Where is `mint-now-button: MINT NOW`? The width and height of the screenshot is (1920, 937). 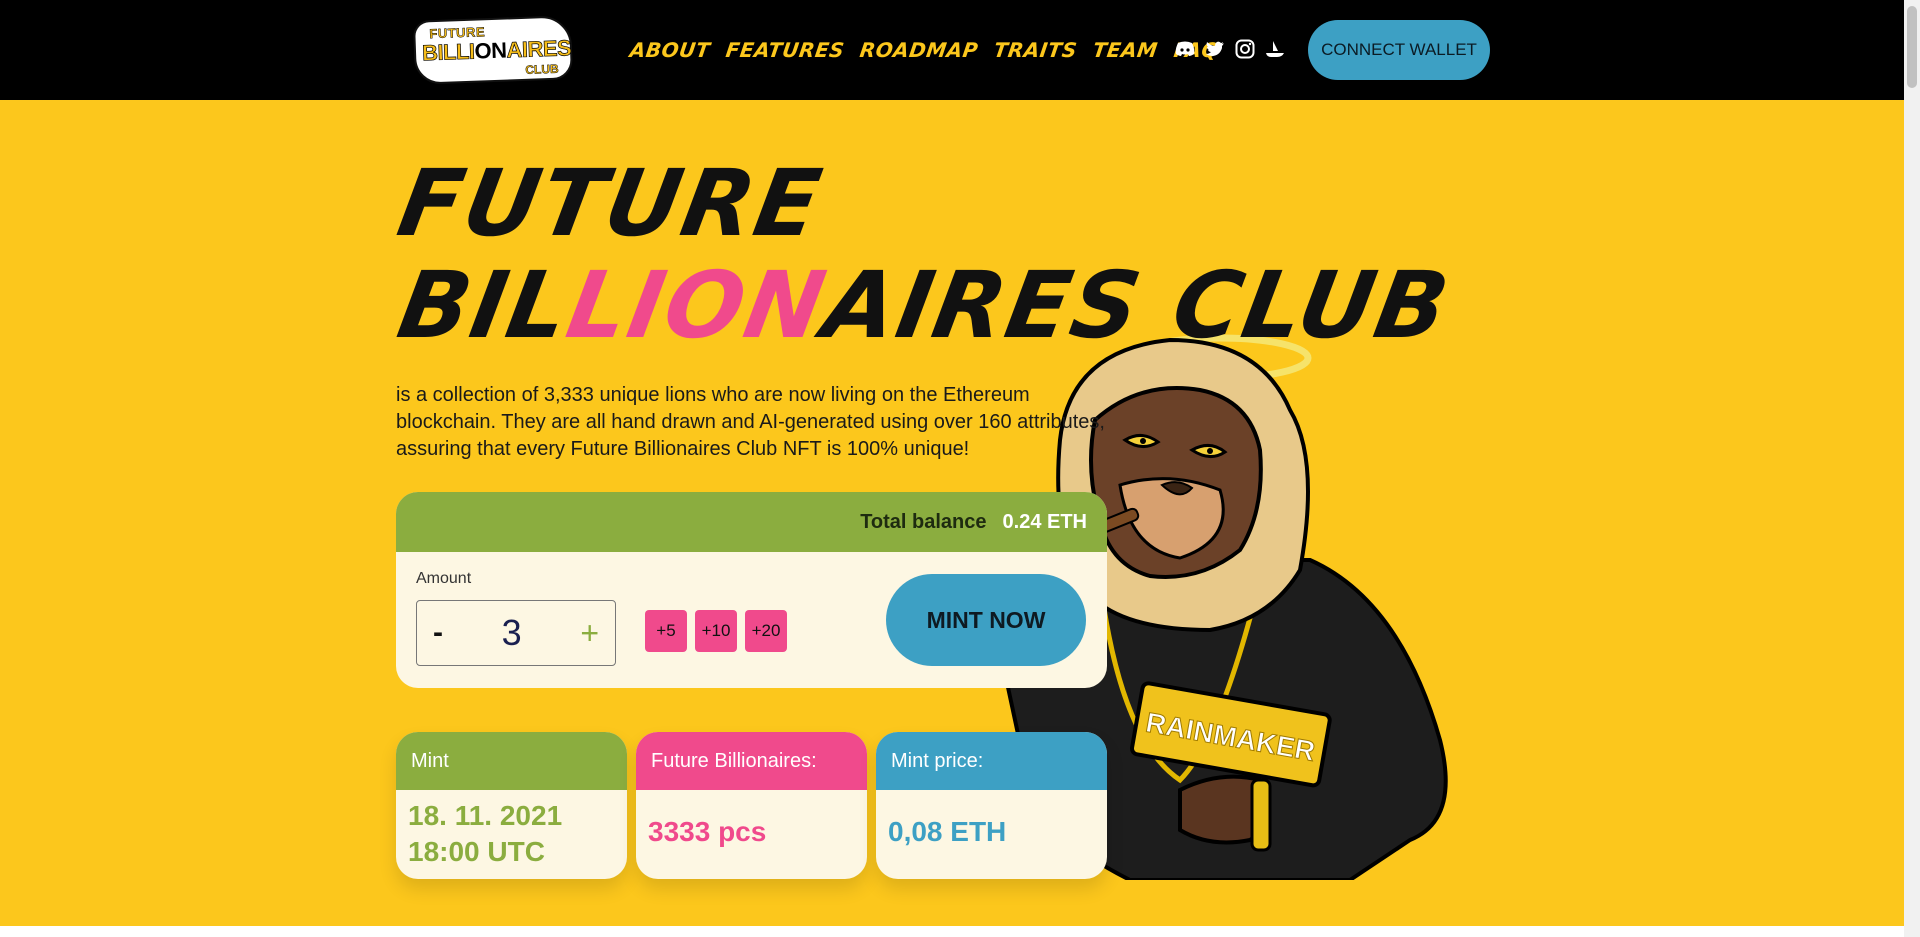 mint-now-button: MINT NOW is located at coordinates (986, 620).